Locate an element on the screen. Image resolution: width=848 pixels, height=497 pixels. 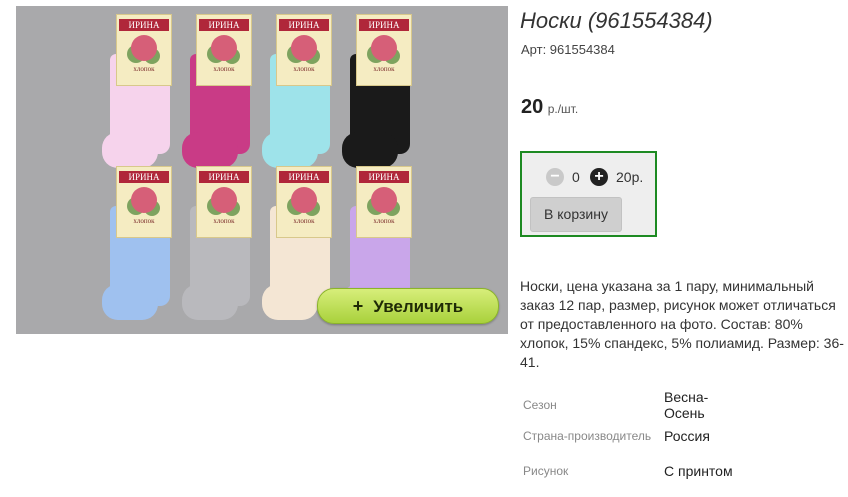
spec-value: С принтом is located at coordinates (698, 471).